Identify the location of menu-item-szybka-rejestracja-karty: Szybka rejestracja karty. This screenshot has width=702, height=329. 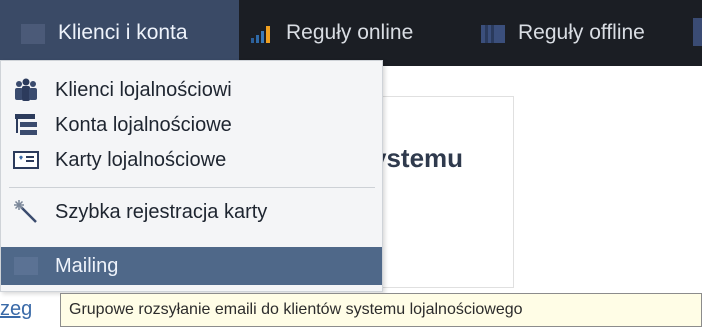
(191, 212).